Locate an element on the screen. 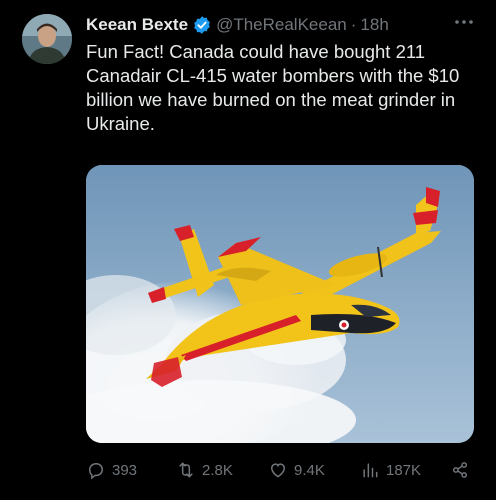 This screenshot has height=500, width=496. views-button: 187K is located at coordinates (390, 470).